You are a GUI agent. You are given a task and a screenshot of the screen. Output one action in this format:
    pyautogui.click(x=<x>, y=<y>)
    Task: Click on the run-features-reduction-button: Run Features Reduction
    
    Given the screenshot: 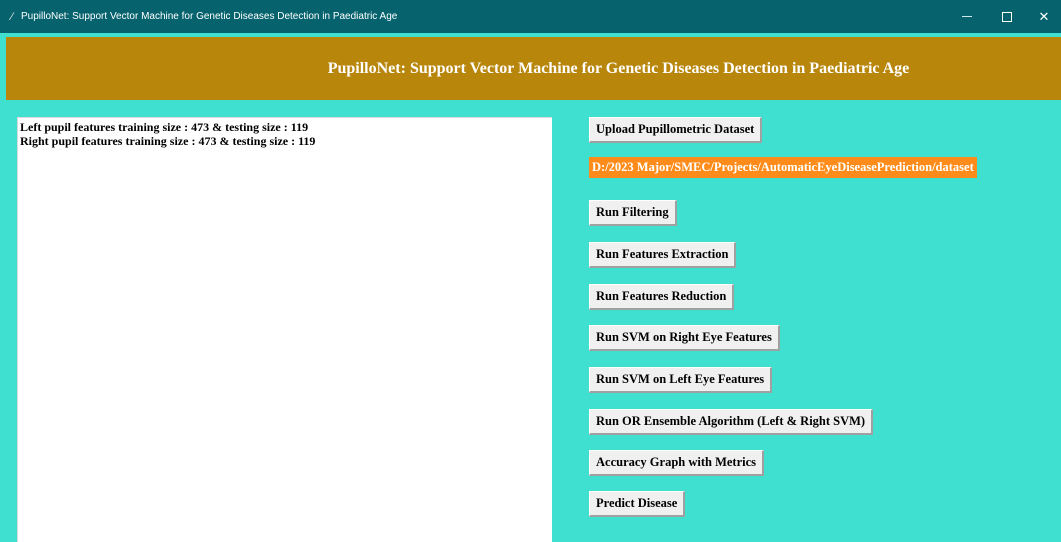 What is the action you would take?
    pyautogui.click(x=662, y=297)
    